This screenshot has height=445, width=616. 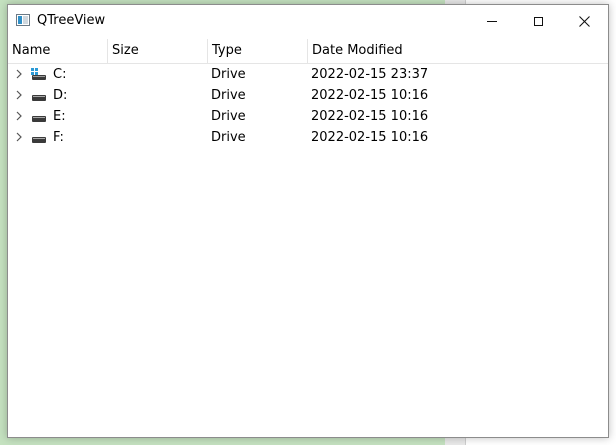 What do you see at coordinates (59, 116) in the screenshot?
I see `row-name: E:` at bounding box center [59, 116].